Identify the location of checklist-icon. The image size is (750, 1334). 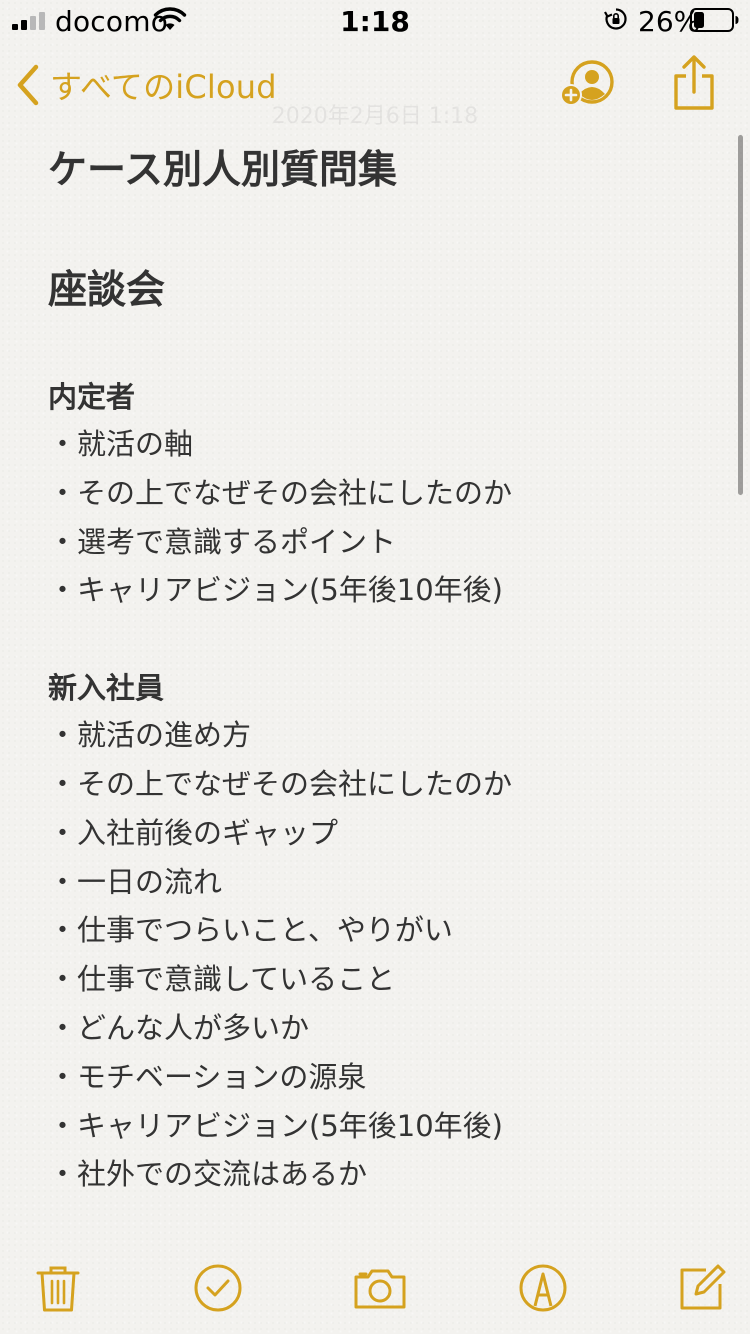
(218, 1288).